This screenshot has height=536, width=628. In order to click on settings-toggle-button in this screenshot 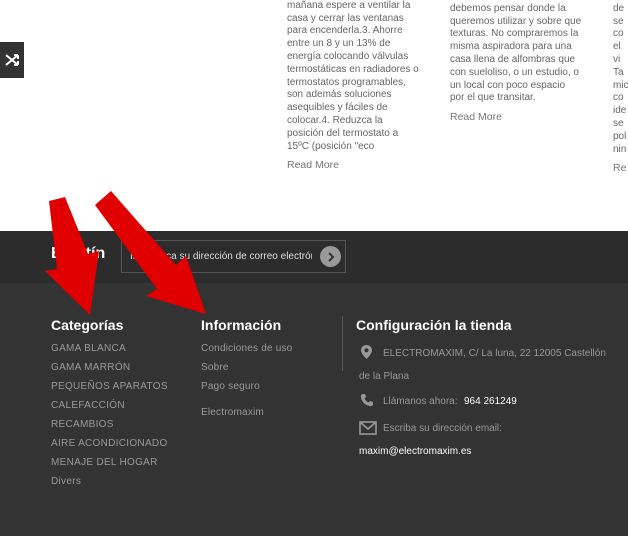, I will do `click(12, 60)`.